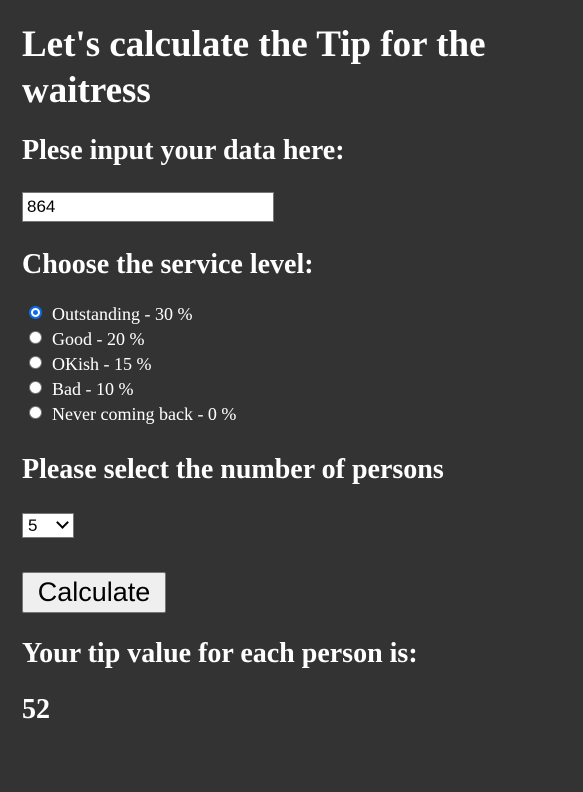  What do you see at coordinates (148, 207) in the screenshot?
I see `bill-amount-input` at bounding box center [148, 207].